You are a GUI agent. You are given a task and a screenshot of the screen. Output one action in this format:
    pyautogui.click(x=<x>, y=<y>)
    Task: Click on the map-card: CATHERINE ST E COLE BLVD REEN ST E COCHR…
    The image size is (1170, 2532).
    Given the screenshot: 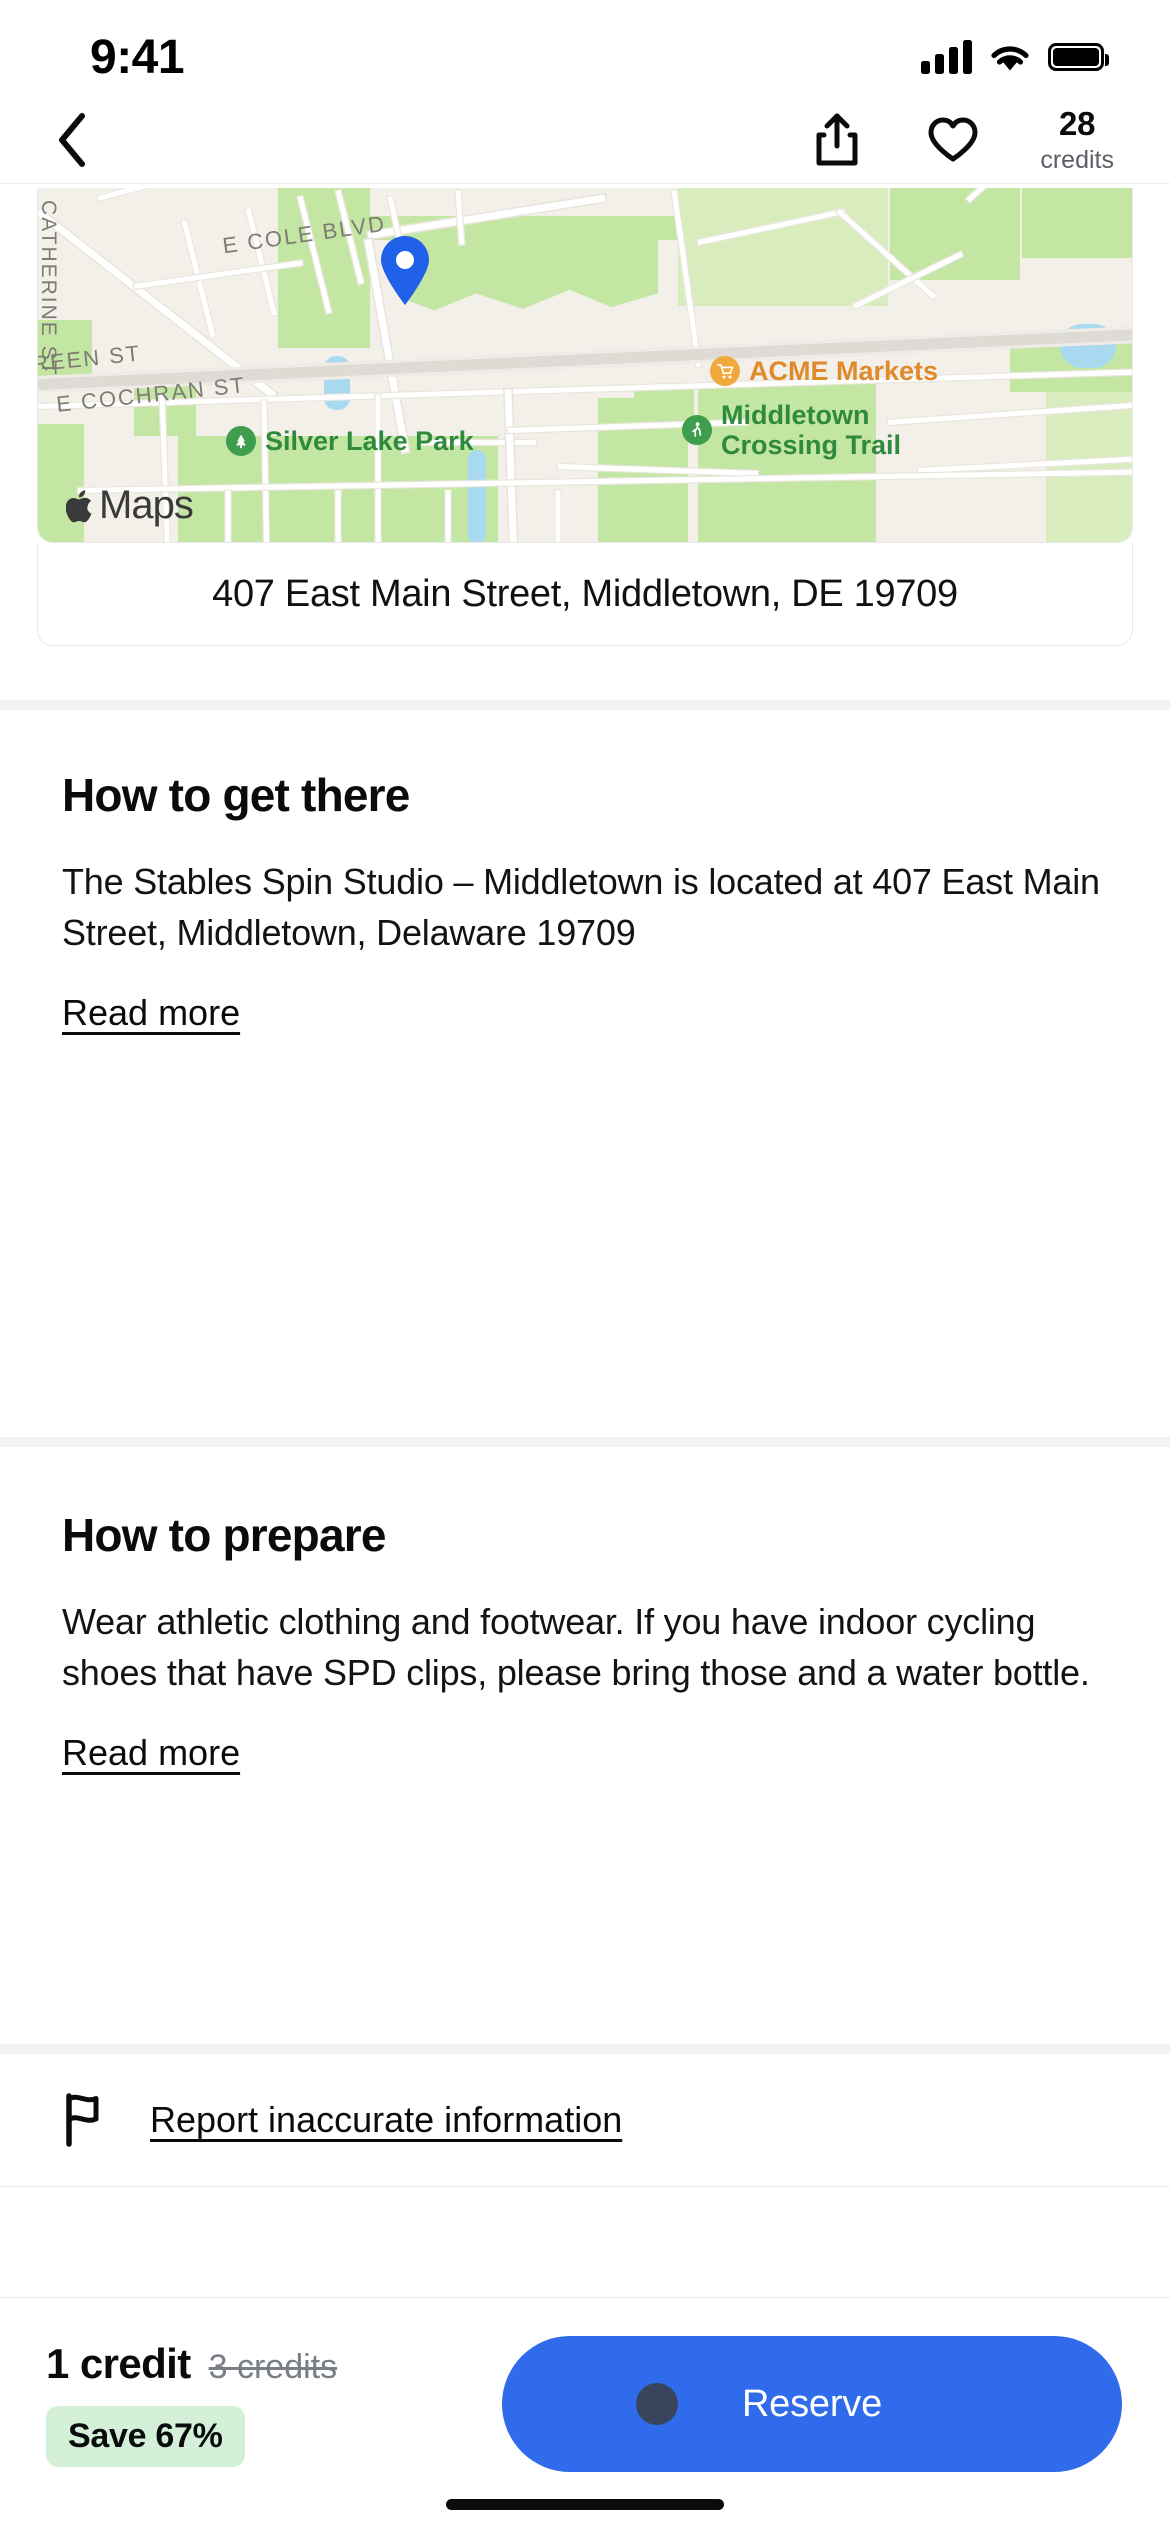 What is the action you would take?
    pyautogui.click(x=585, y=365)
    